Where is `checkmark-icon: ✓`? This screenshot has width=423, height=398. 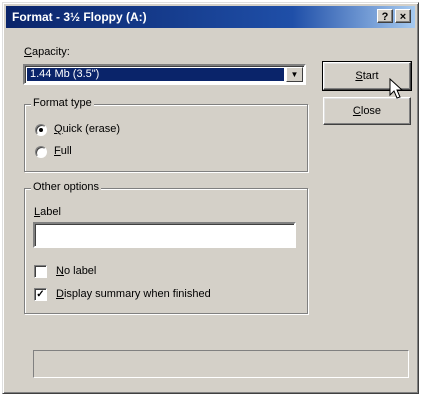 checkmark-icon: ✓ is located at coordinates (40, 294).